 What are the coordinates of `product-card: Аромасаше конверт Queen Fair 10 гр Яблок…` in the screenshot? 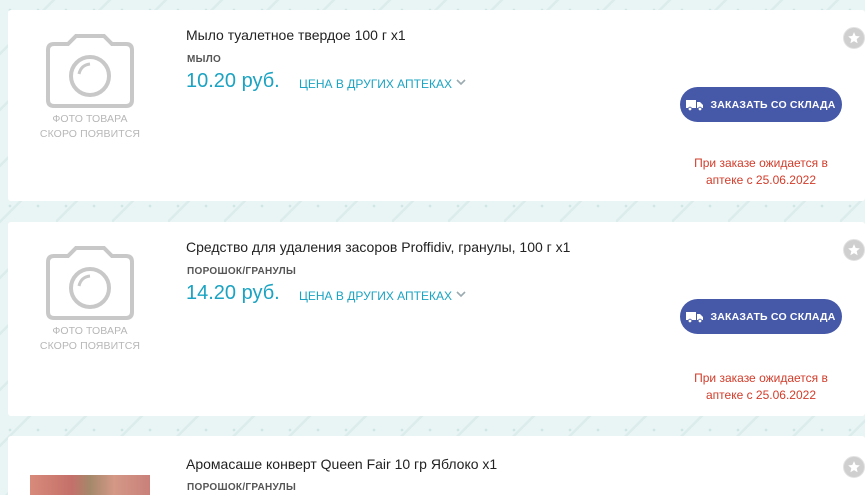 It's located at (436, 465).